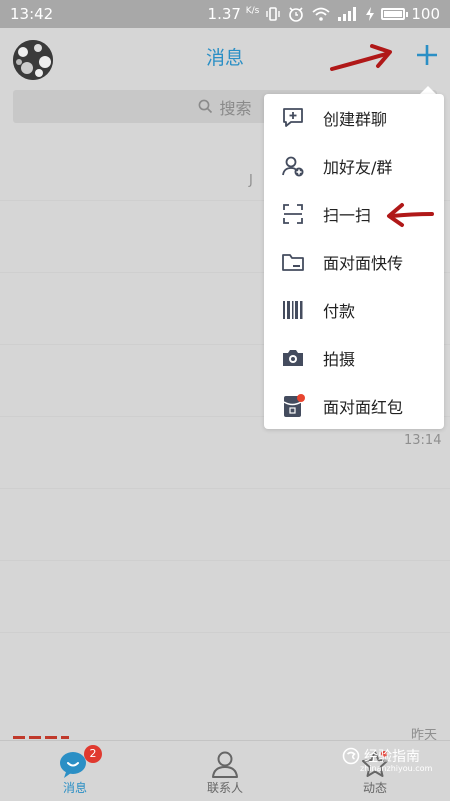 Image resolution: width=450 pixels, height=801 pixels. I want to click on tab-label: 动态, so click(374, 788).